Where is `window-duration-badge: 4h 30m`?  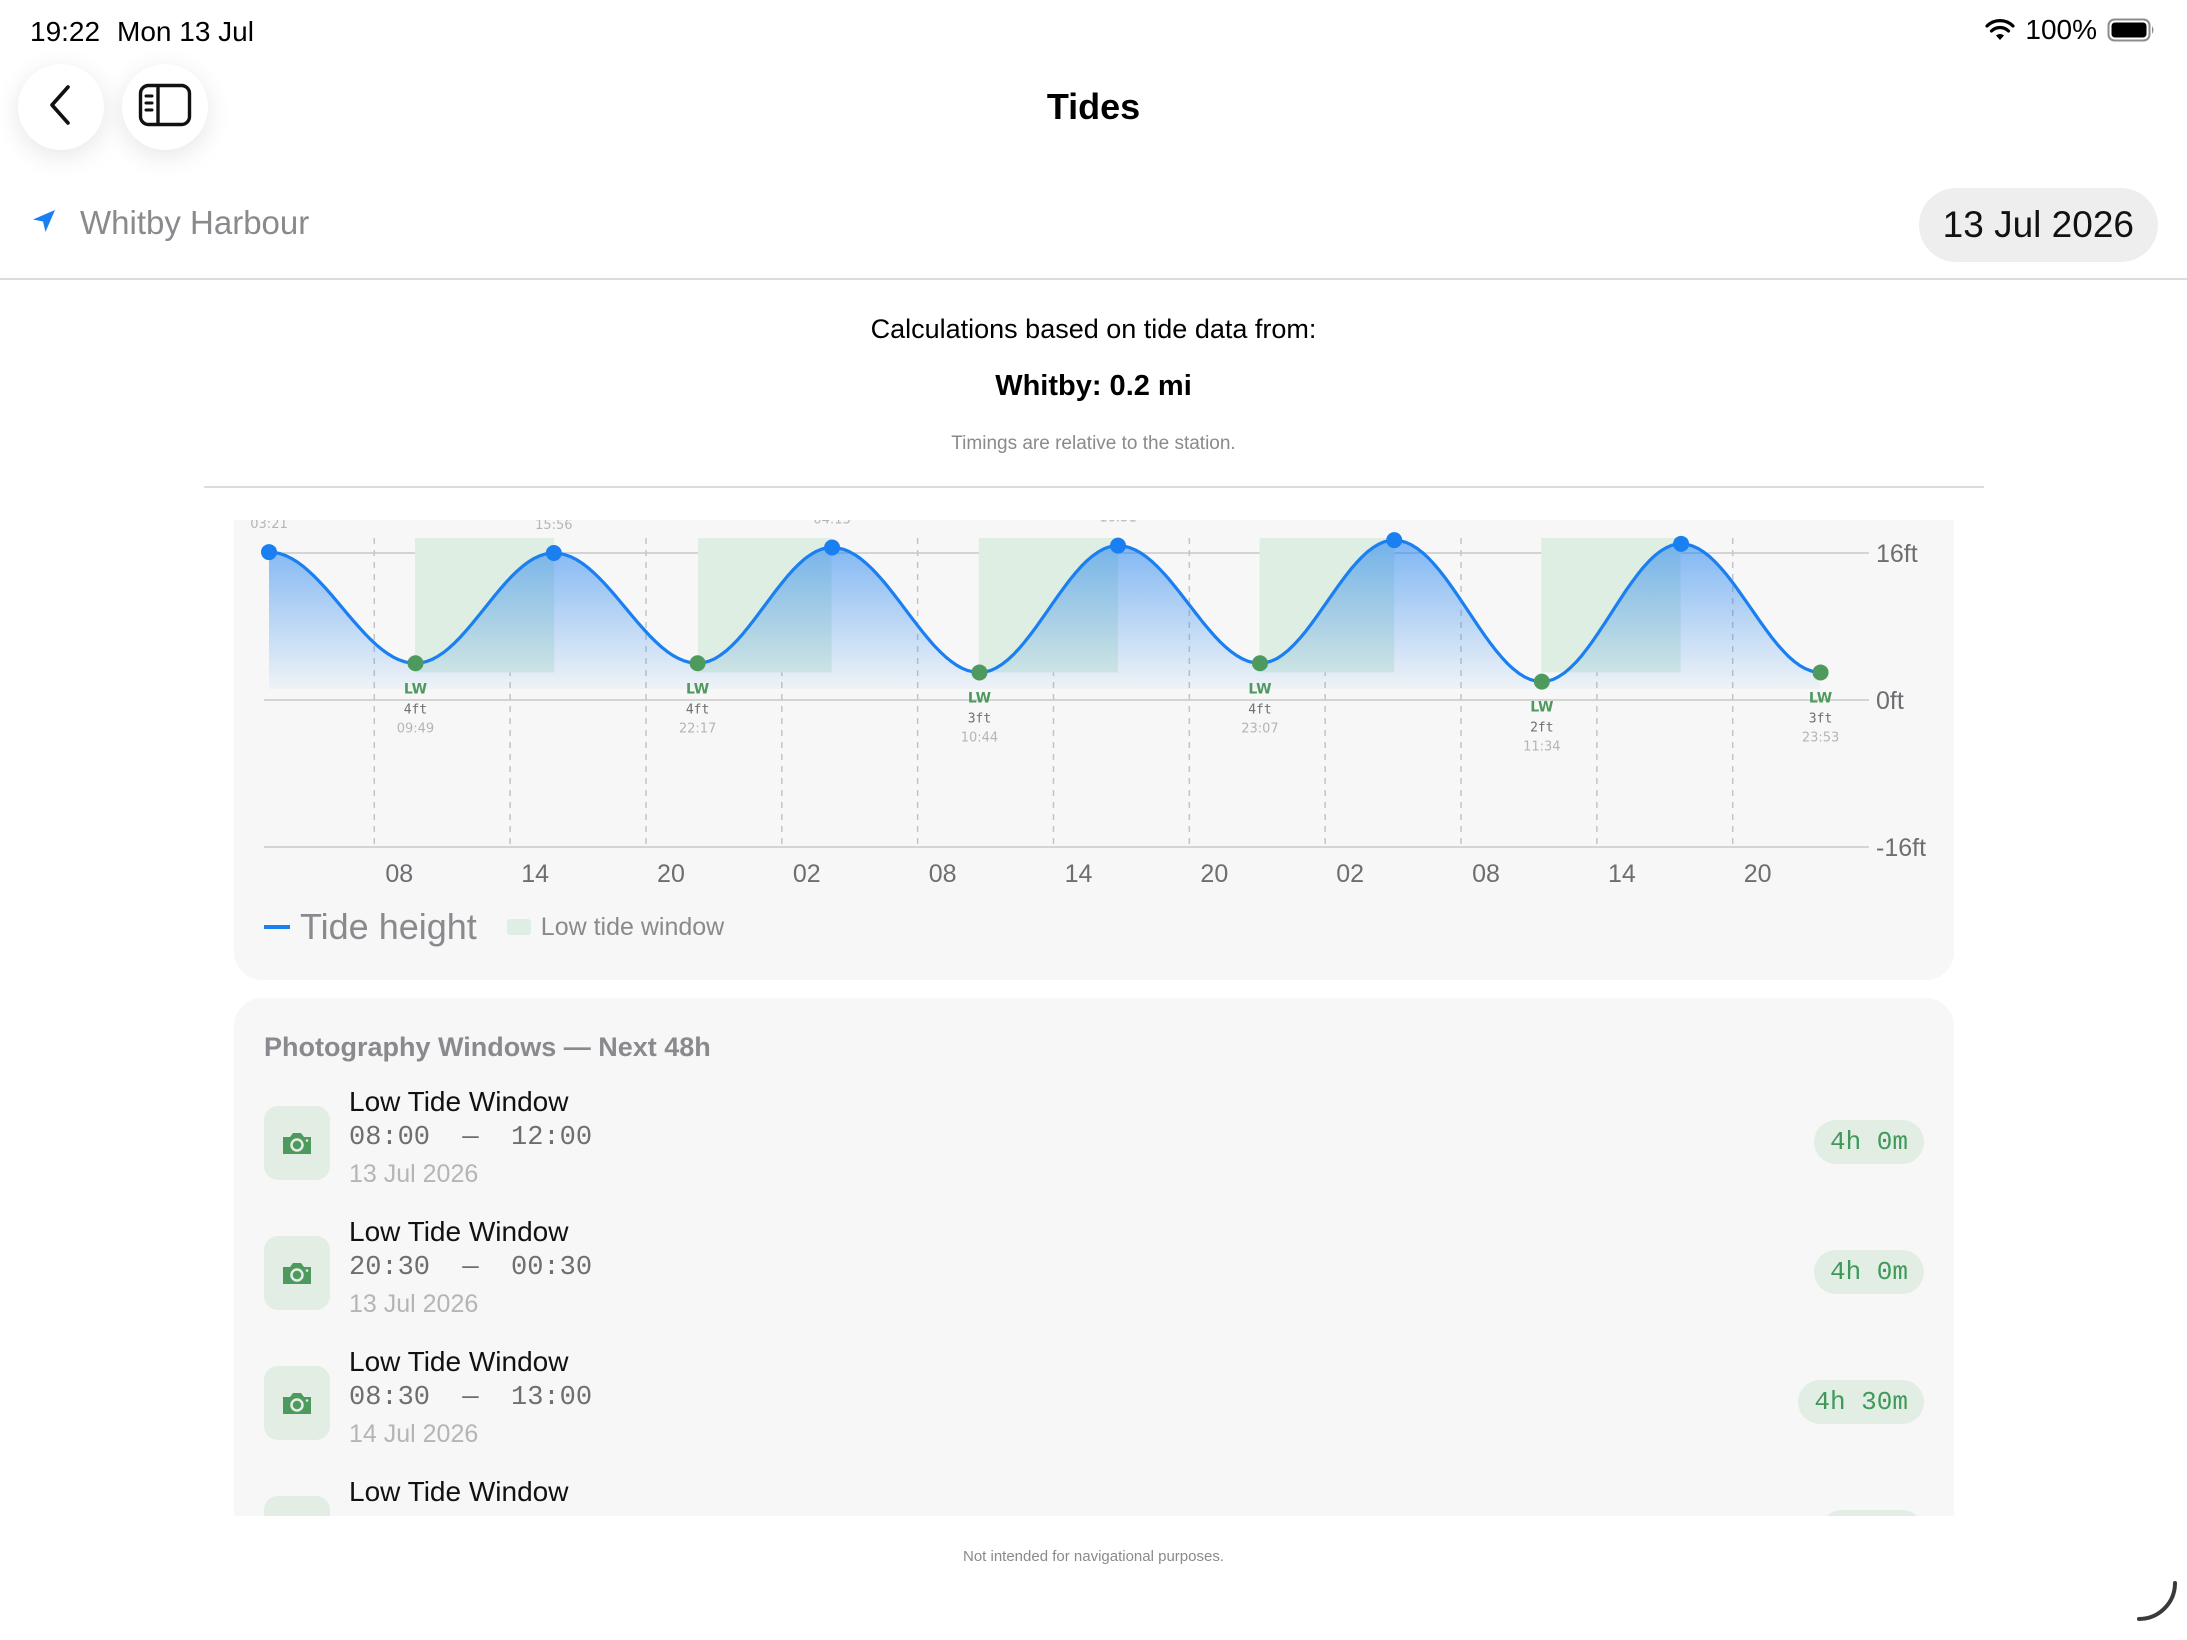
window-duration-badge: 4h 30m is located at coordinates (1861, 1402).